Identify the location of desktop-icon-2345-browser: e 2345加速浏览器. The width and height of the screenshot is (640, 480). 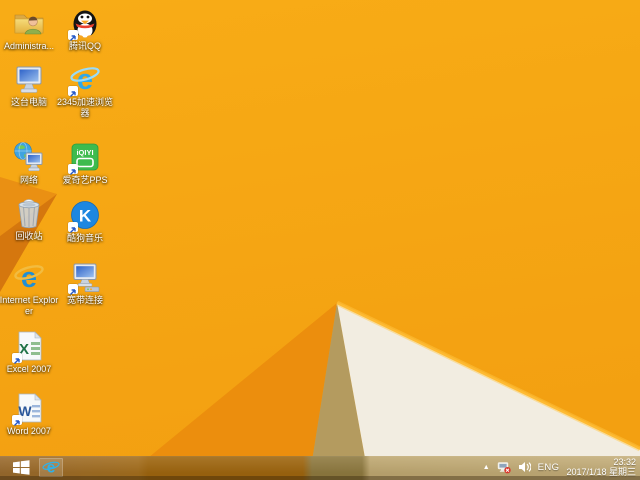
(85, 90).